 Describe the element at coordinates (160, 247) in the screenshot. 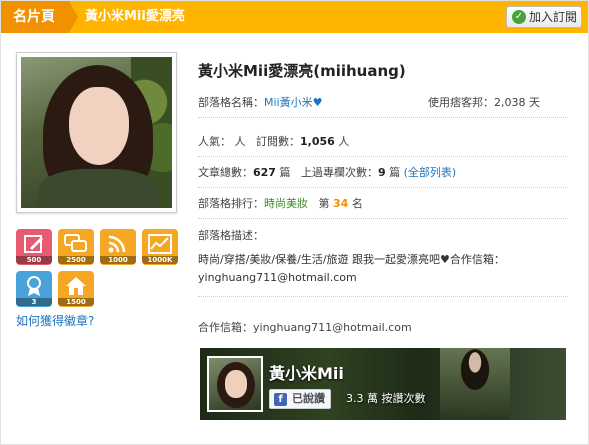

I see `chart-icon: 1000K` at that location.